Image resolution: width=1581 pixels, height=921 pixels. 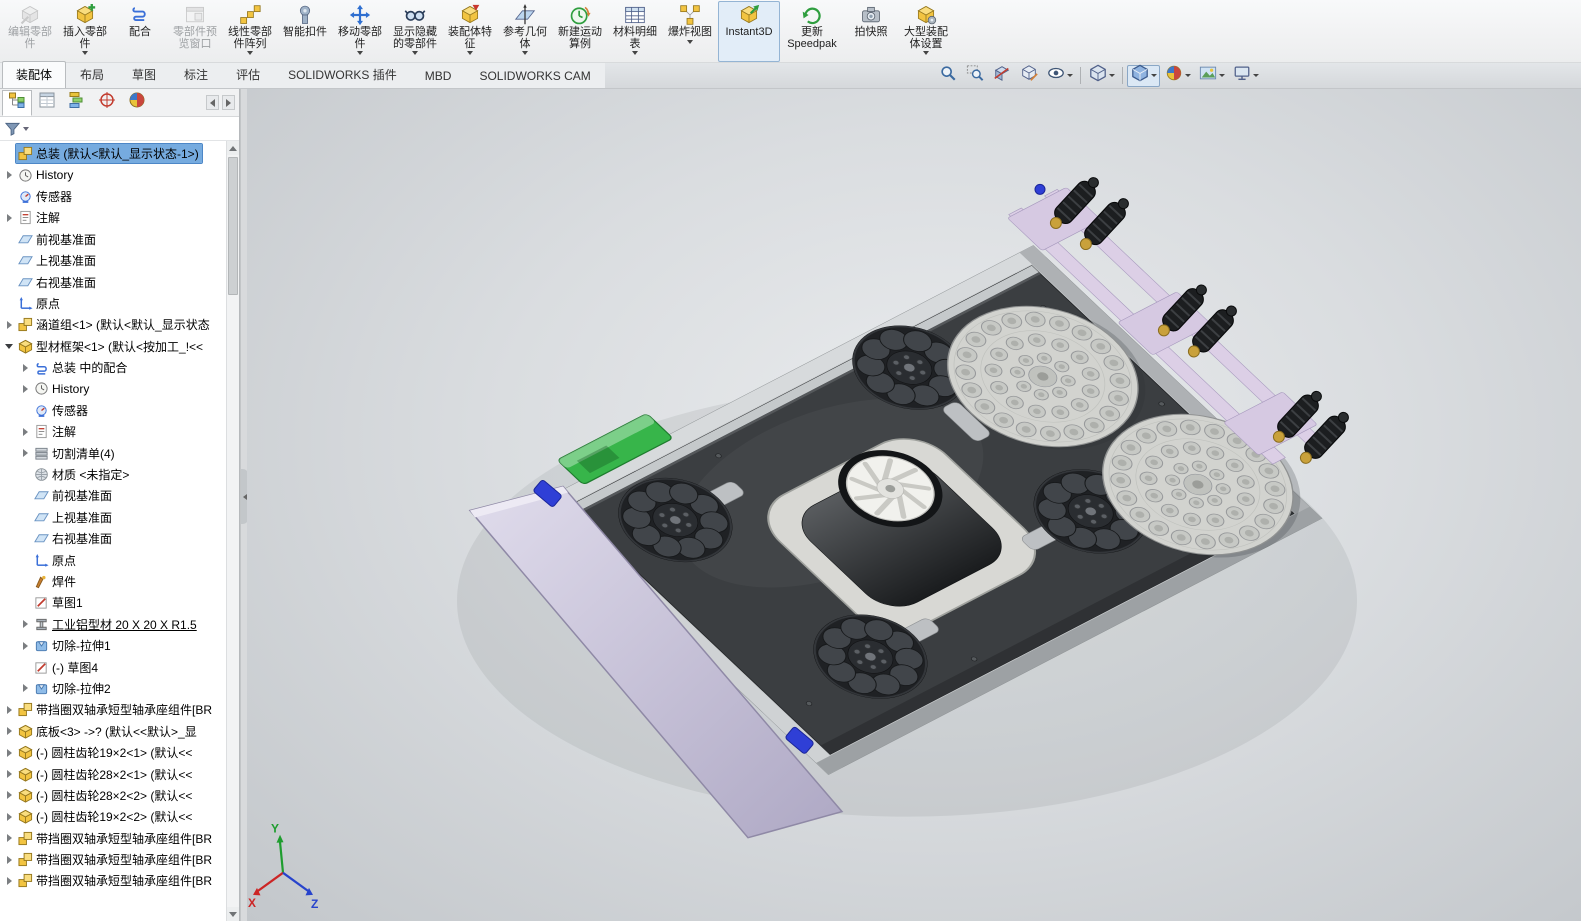 What do you see at coordinates (305, 31) in the screenshot?
I see `smart-fasteners-button: 智能扣件` at bounding box center [305, 31].